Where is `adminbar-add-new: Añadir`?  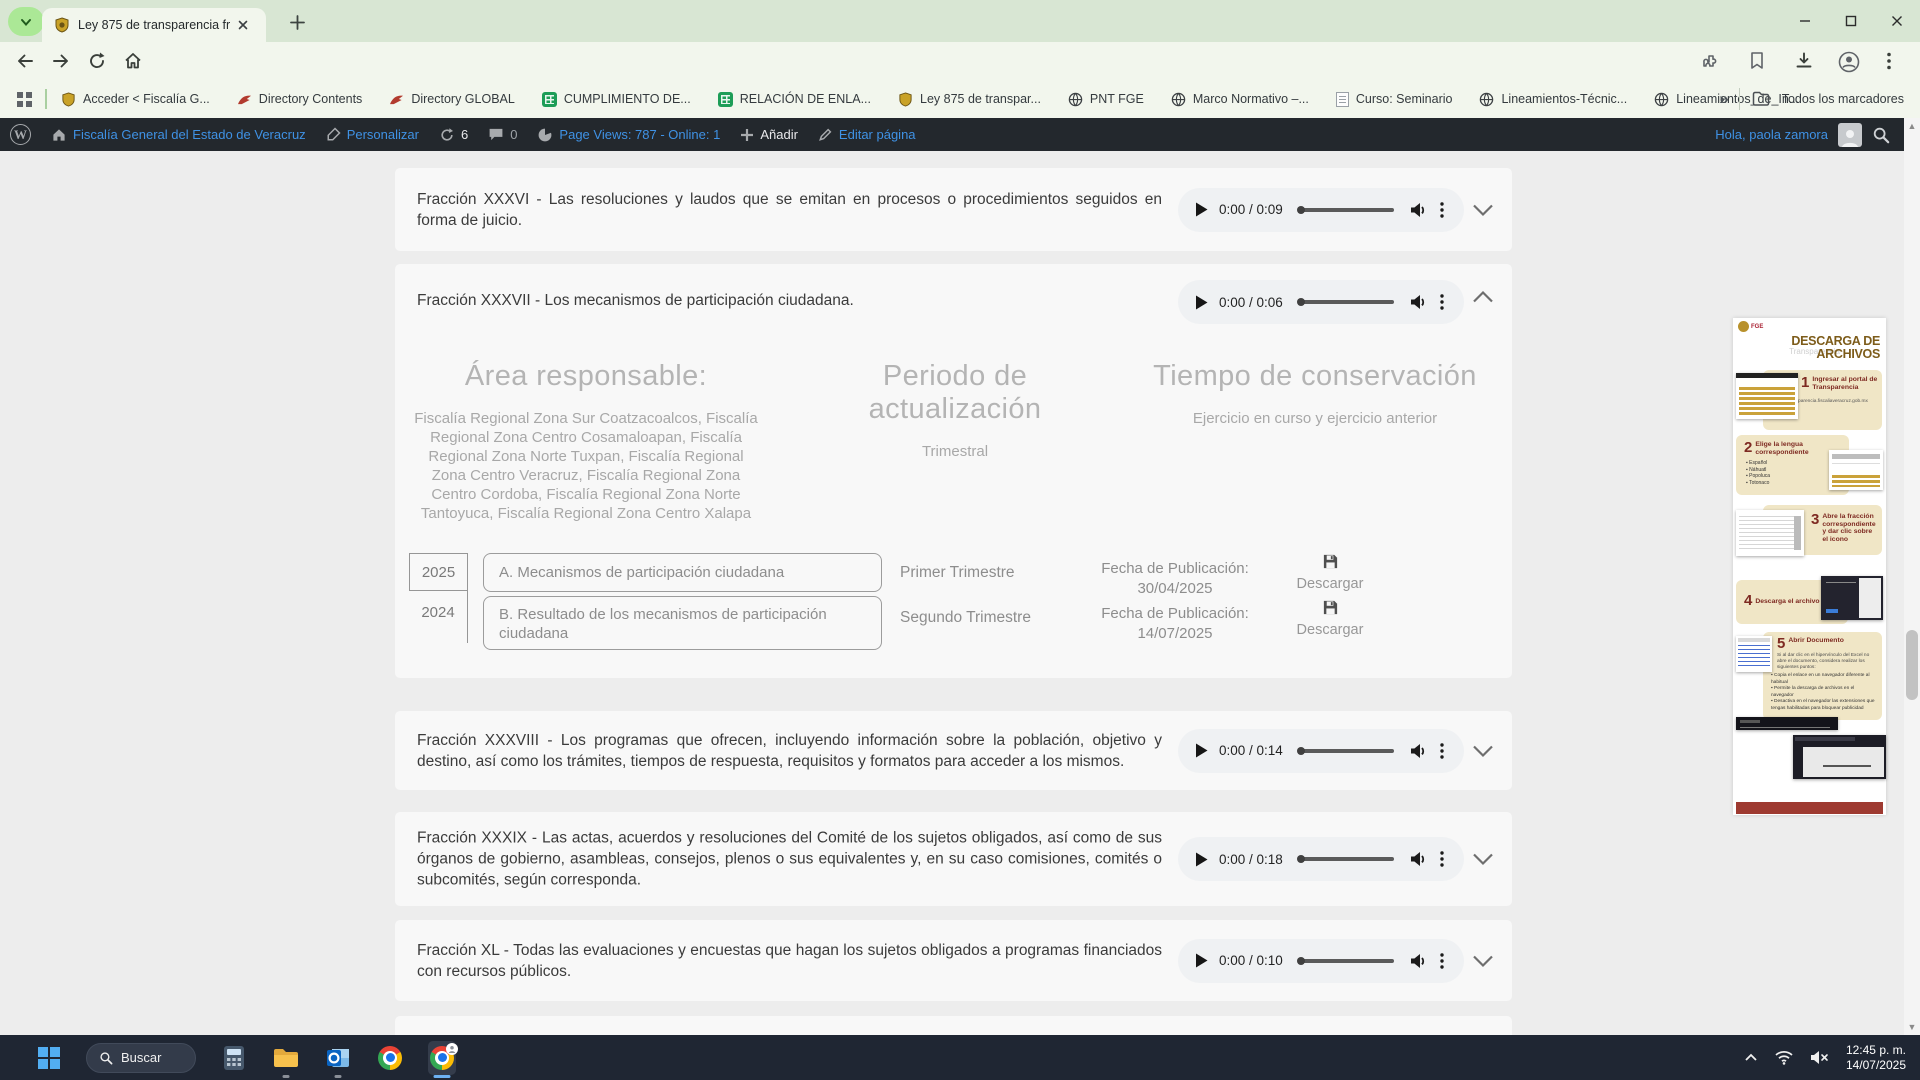
adminbar-add-new: Añadir is located at coordinates (769, 134).